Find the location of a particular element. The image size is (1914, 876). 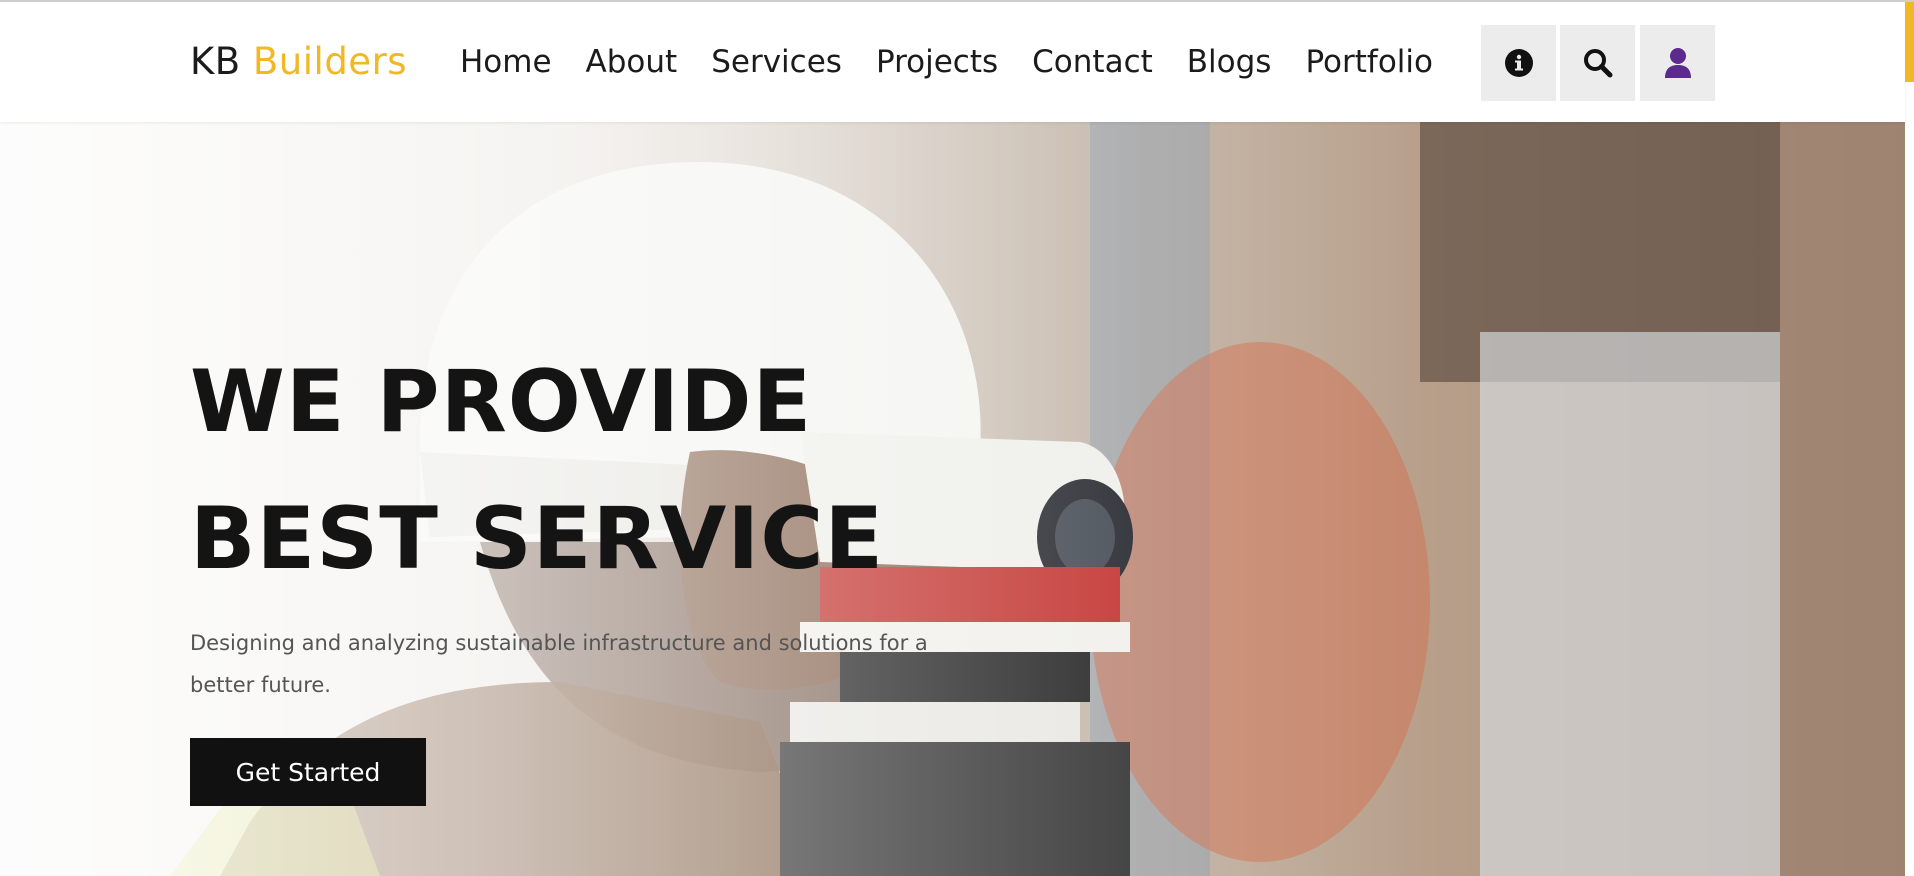

logo-brand: Builders is located at coordinates (330, 61).